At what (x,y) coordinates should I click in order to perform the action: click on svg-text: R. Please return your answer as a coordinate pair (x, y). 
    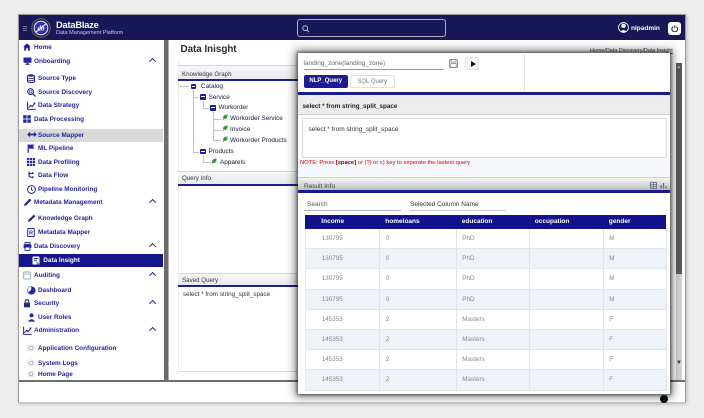
    Looking at the image, I should click on (31, 233).